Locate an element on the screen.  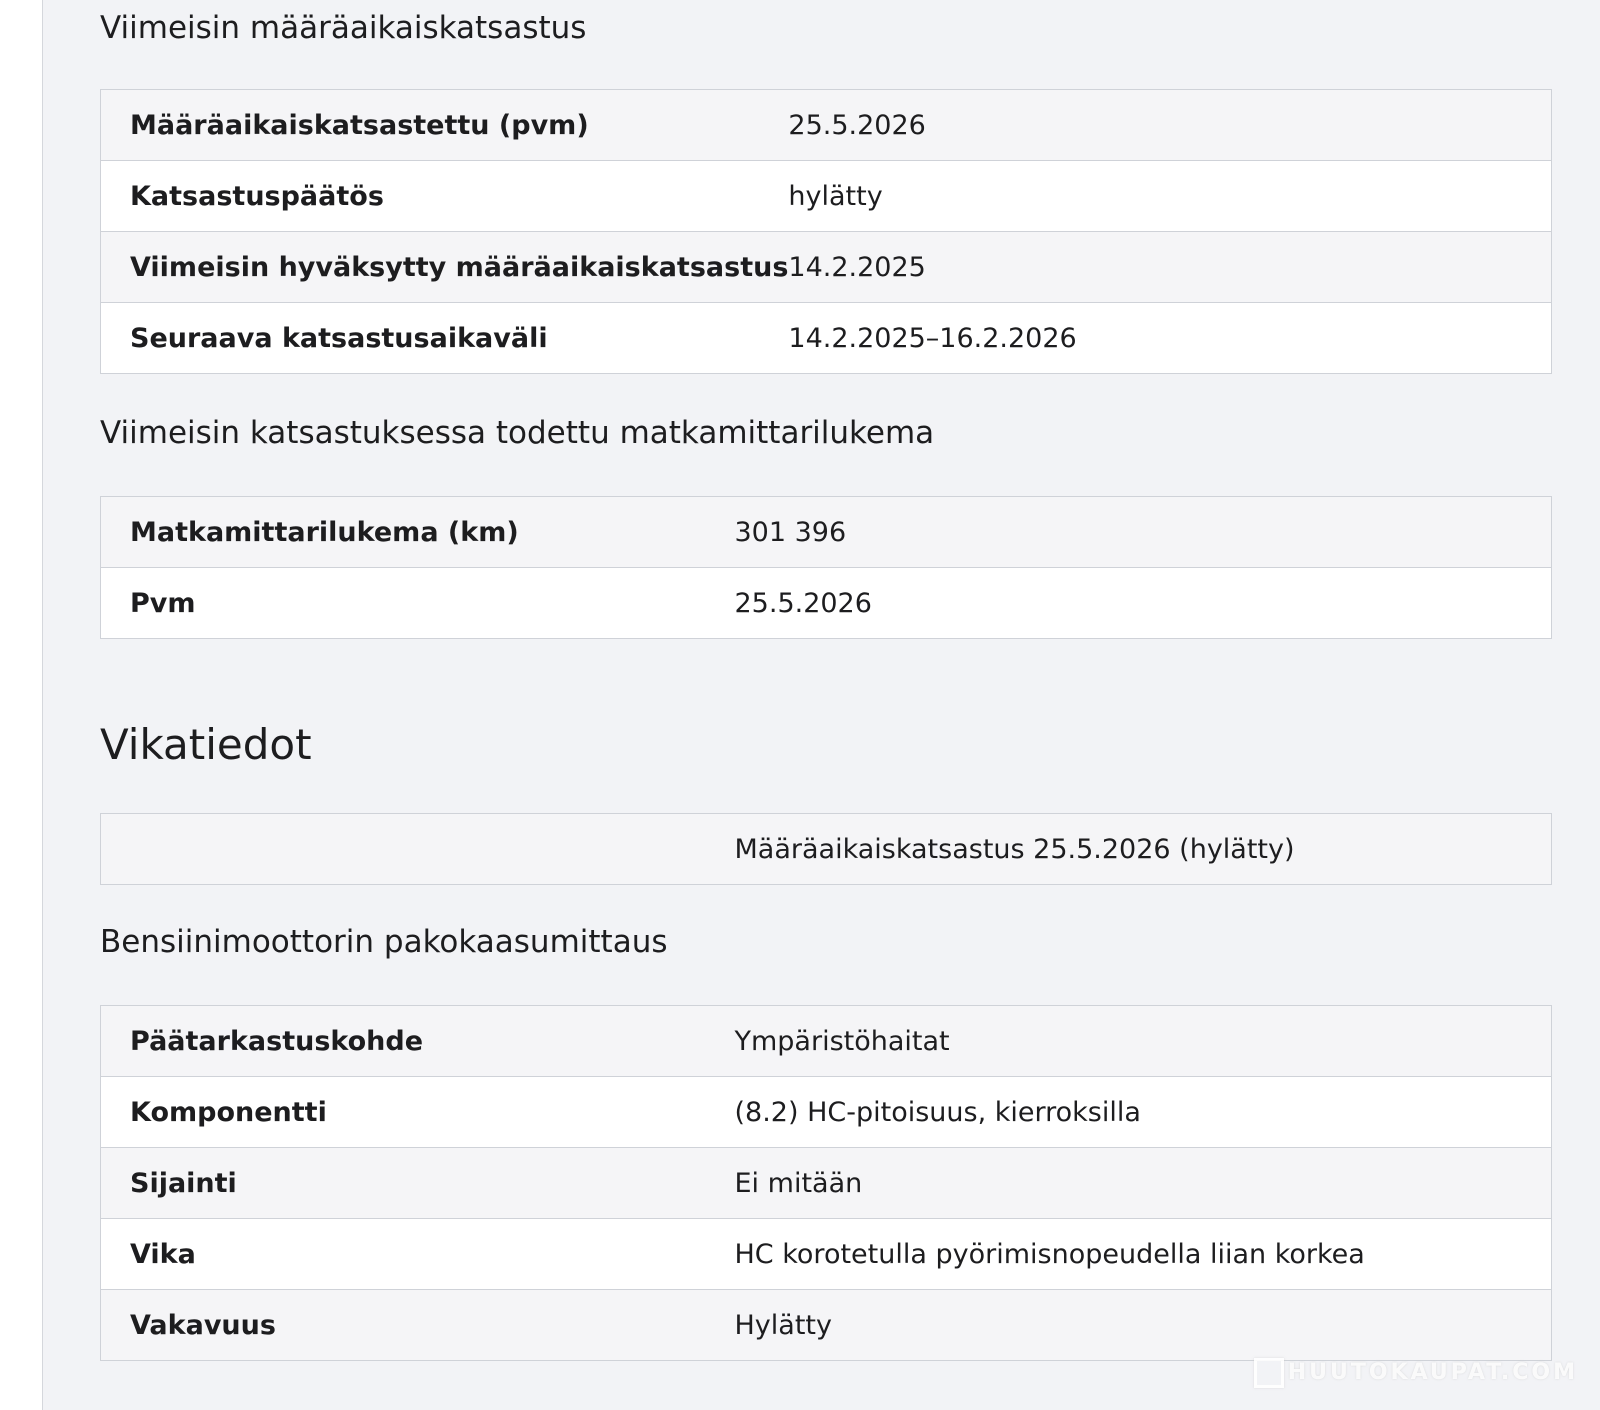
table-row: Matkamittarilukema (km) 301 396 is located at coordinates (826, 532).